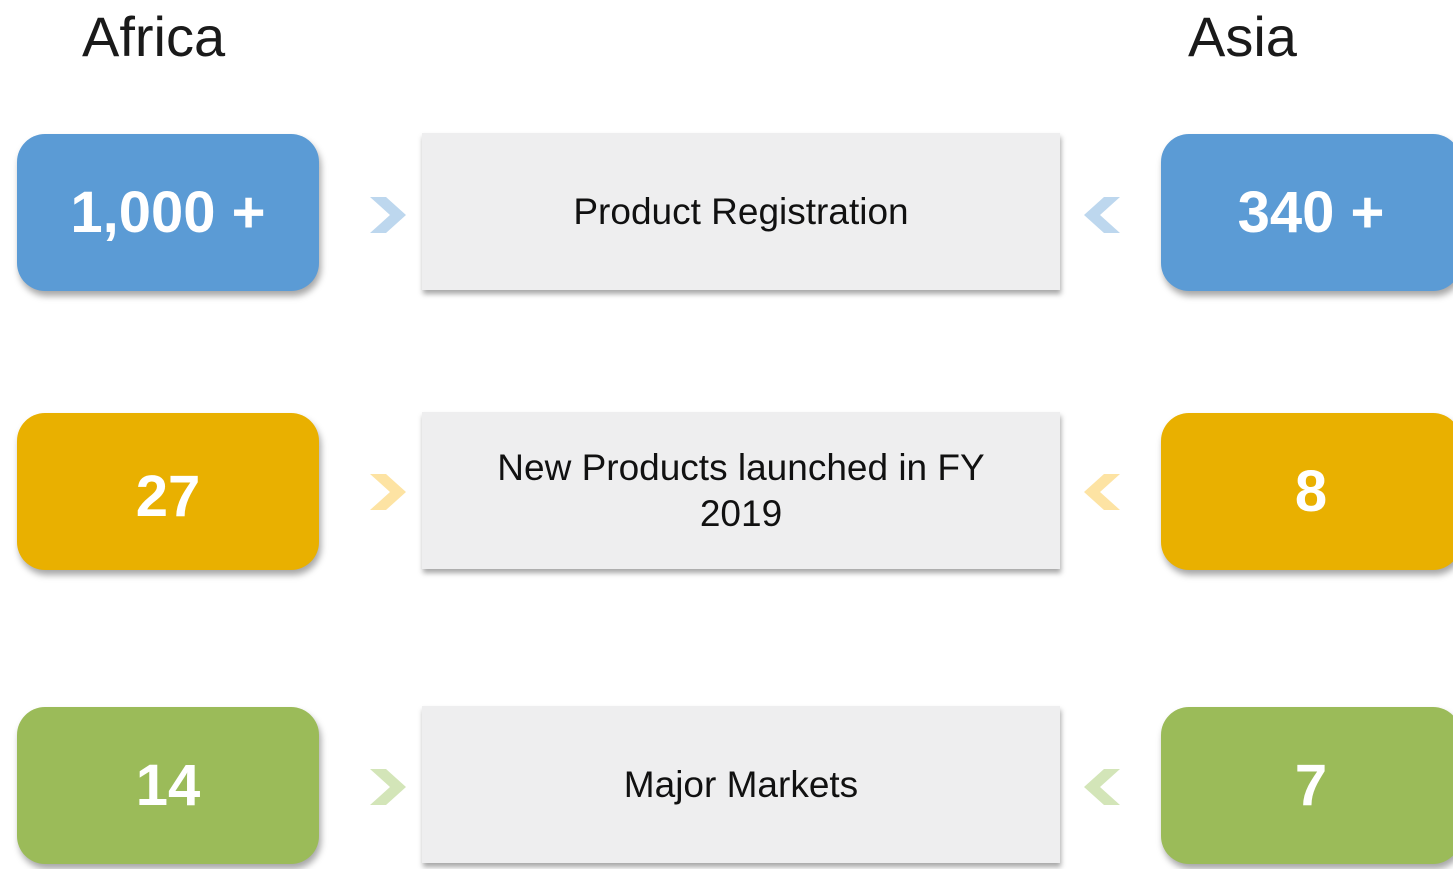  What do you see at coordinates (1242, 36) in the screenshot?
I see `asia-heading: Asia` at bounding box center [1242, 36].